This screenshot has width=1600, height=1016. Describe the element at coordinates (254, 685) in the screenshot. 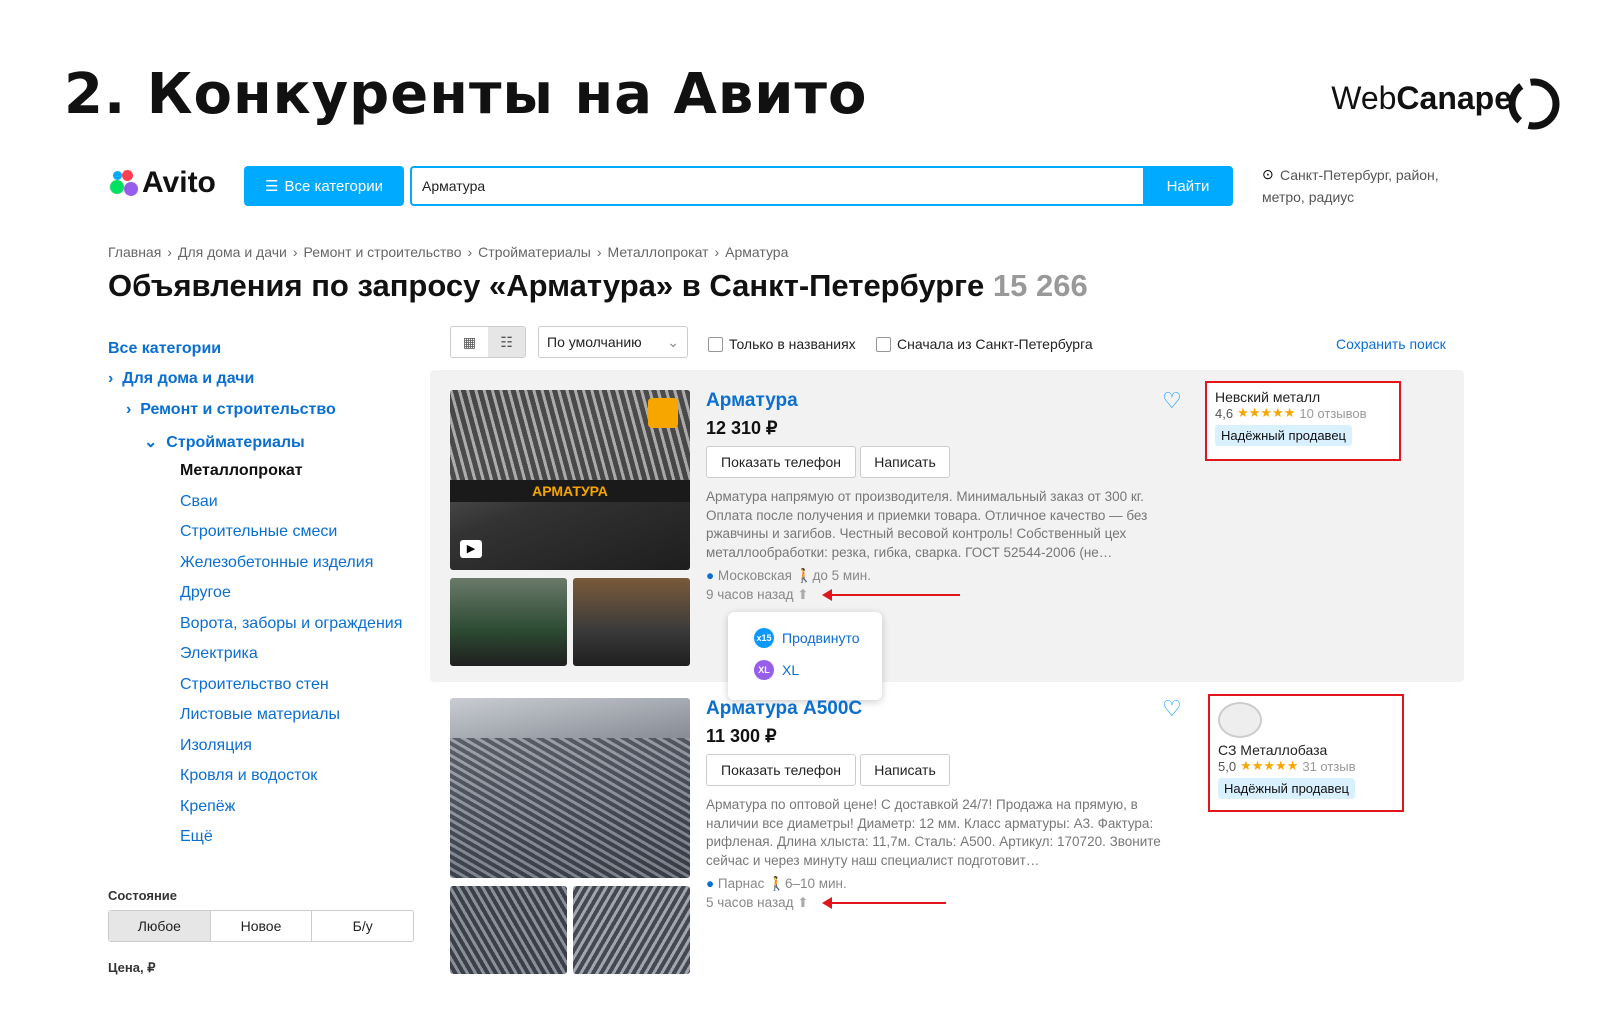

I see `sidebar-item: Строительство стен` at that location.